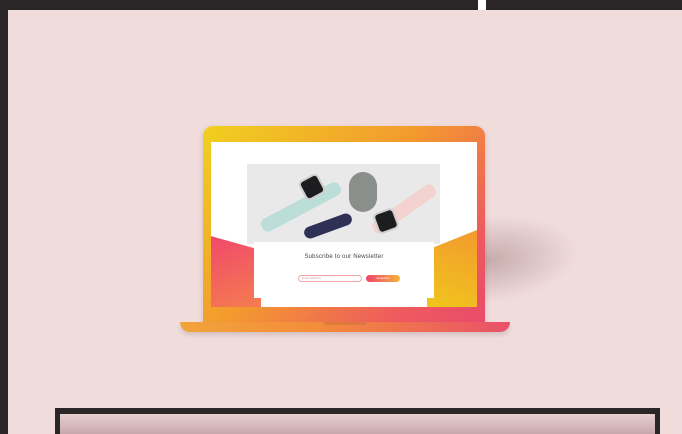  I want to click on window-left-edge, so click(4, 217).